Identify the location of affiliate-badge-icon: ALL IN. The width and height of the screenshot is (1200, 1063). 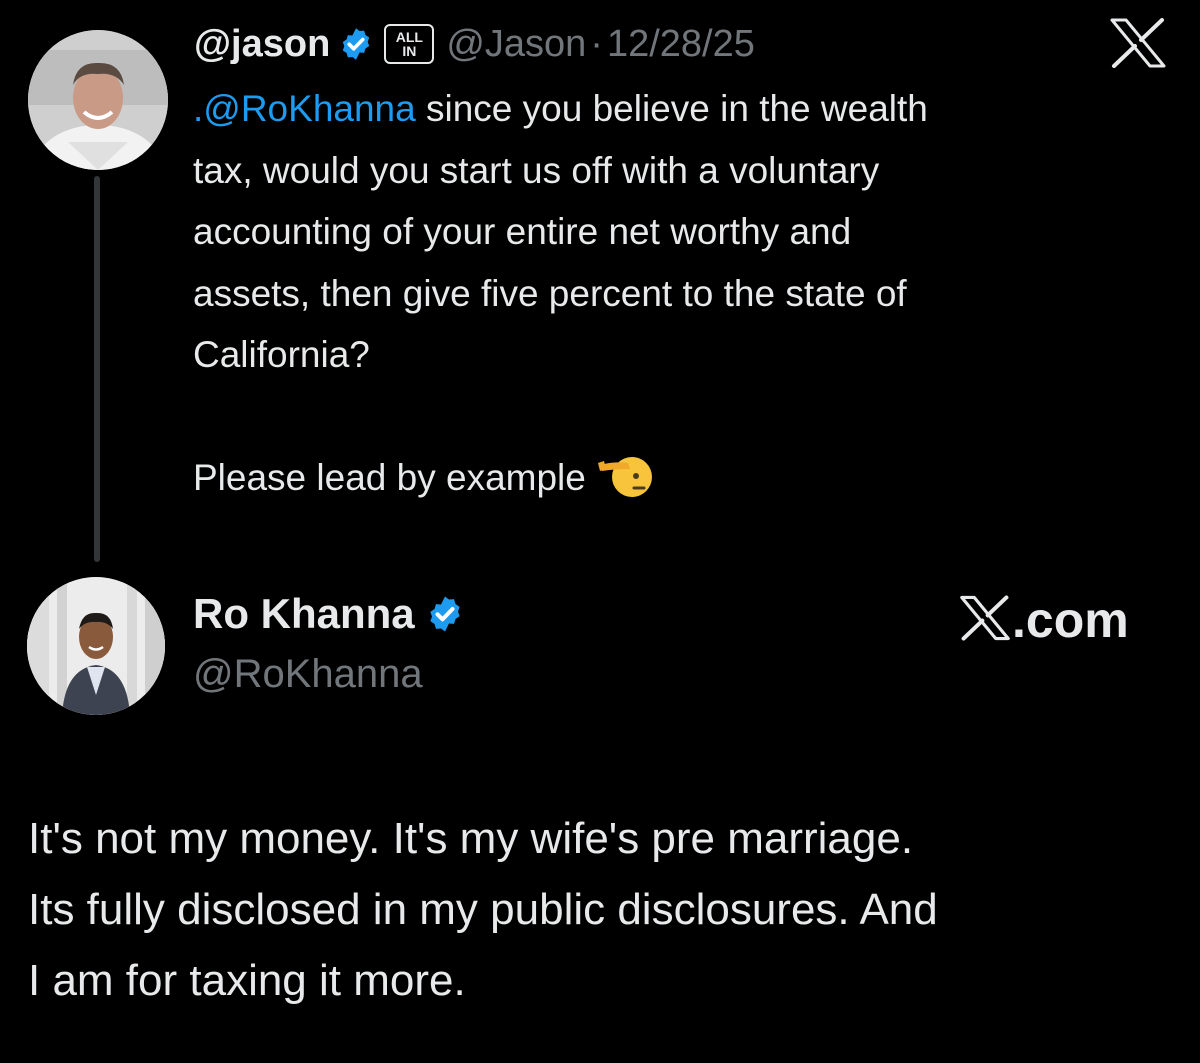
(409, 44).